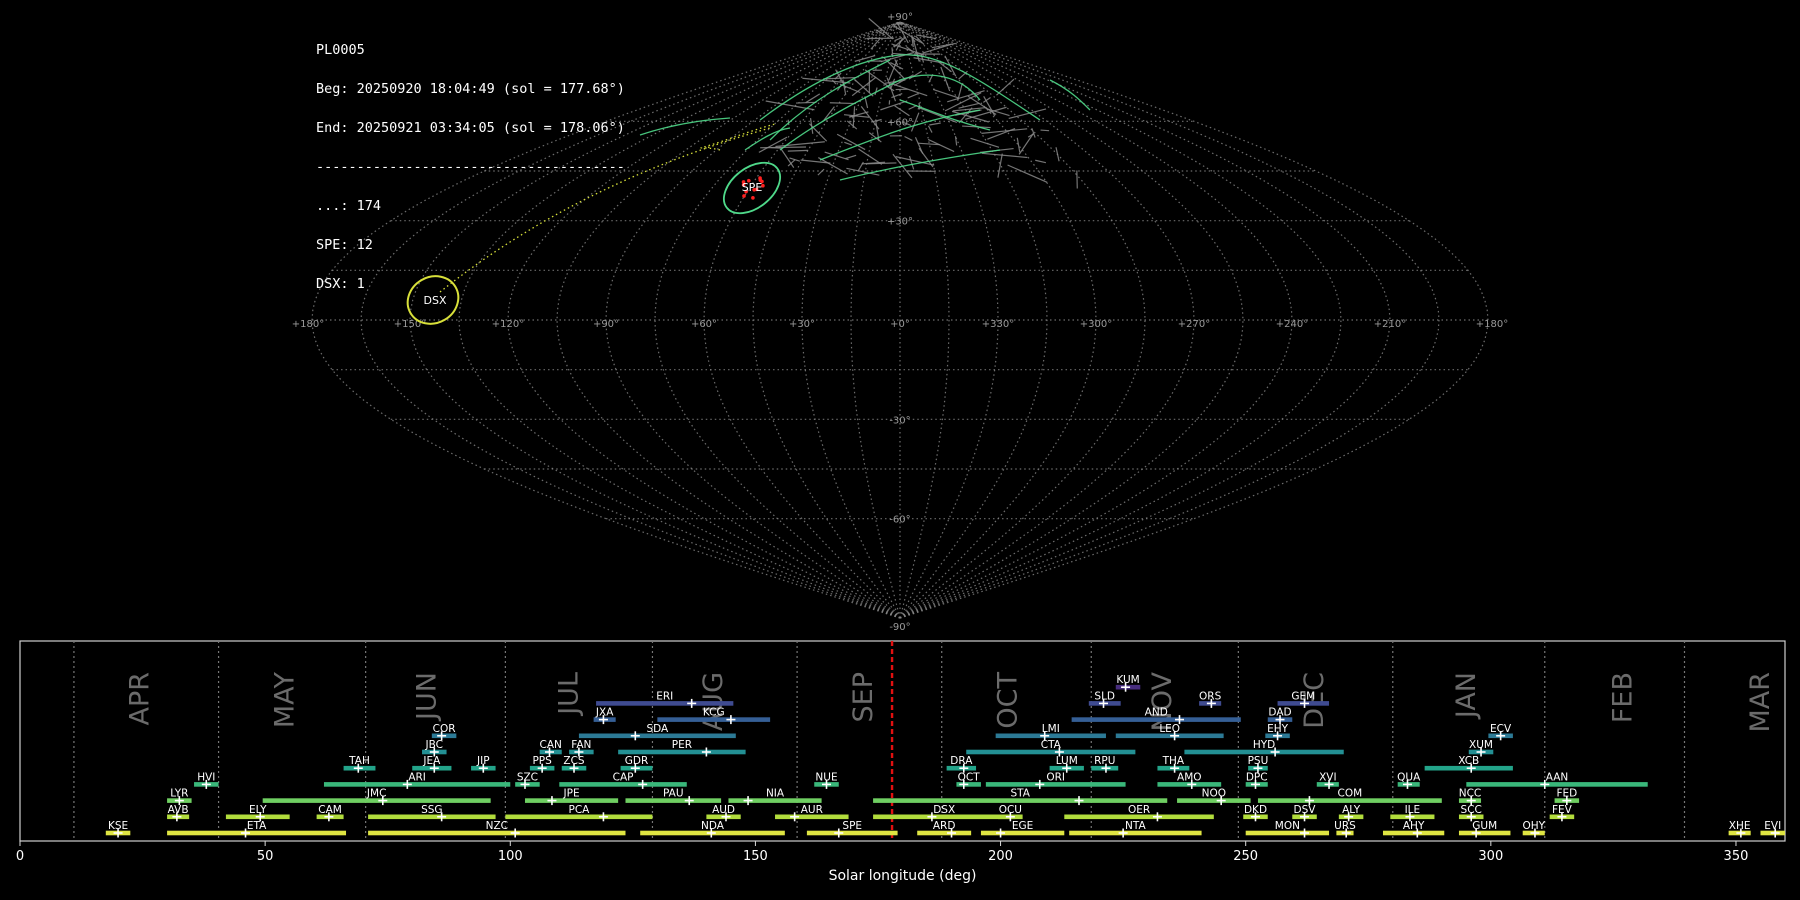 Image resolution: width=1800 pixels, height=900 pixels. Describe the element at coordinates (1173, 761) in the screenshot. I see `shower-label: THA` at that location.